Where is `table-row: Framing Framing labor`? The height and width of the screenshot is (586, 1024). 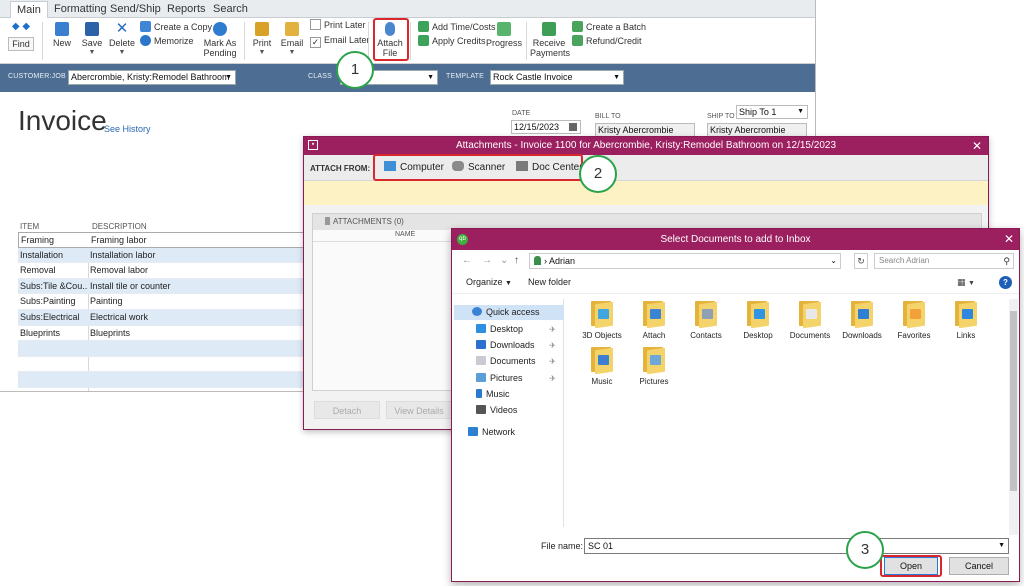
table-row: Framing Framing labor is located at coordinates (161, 240).